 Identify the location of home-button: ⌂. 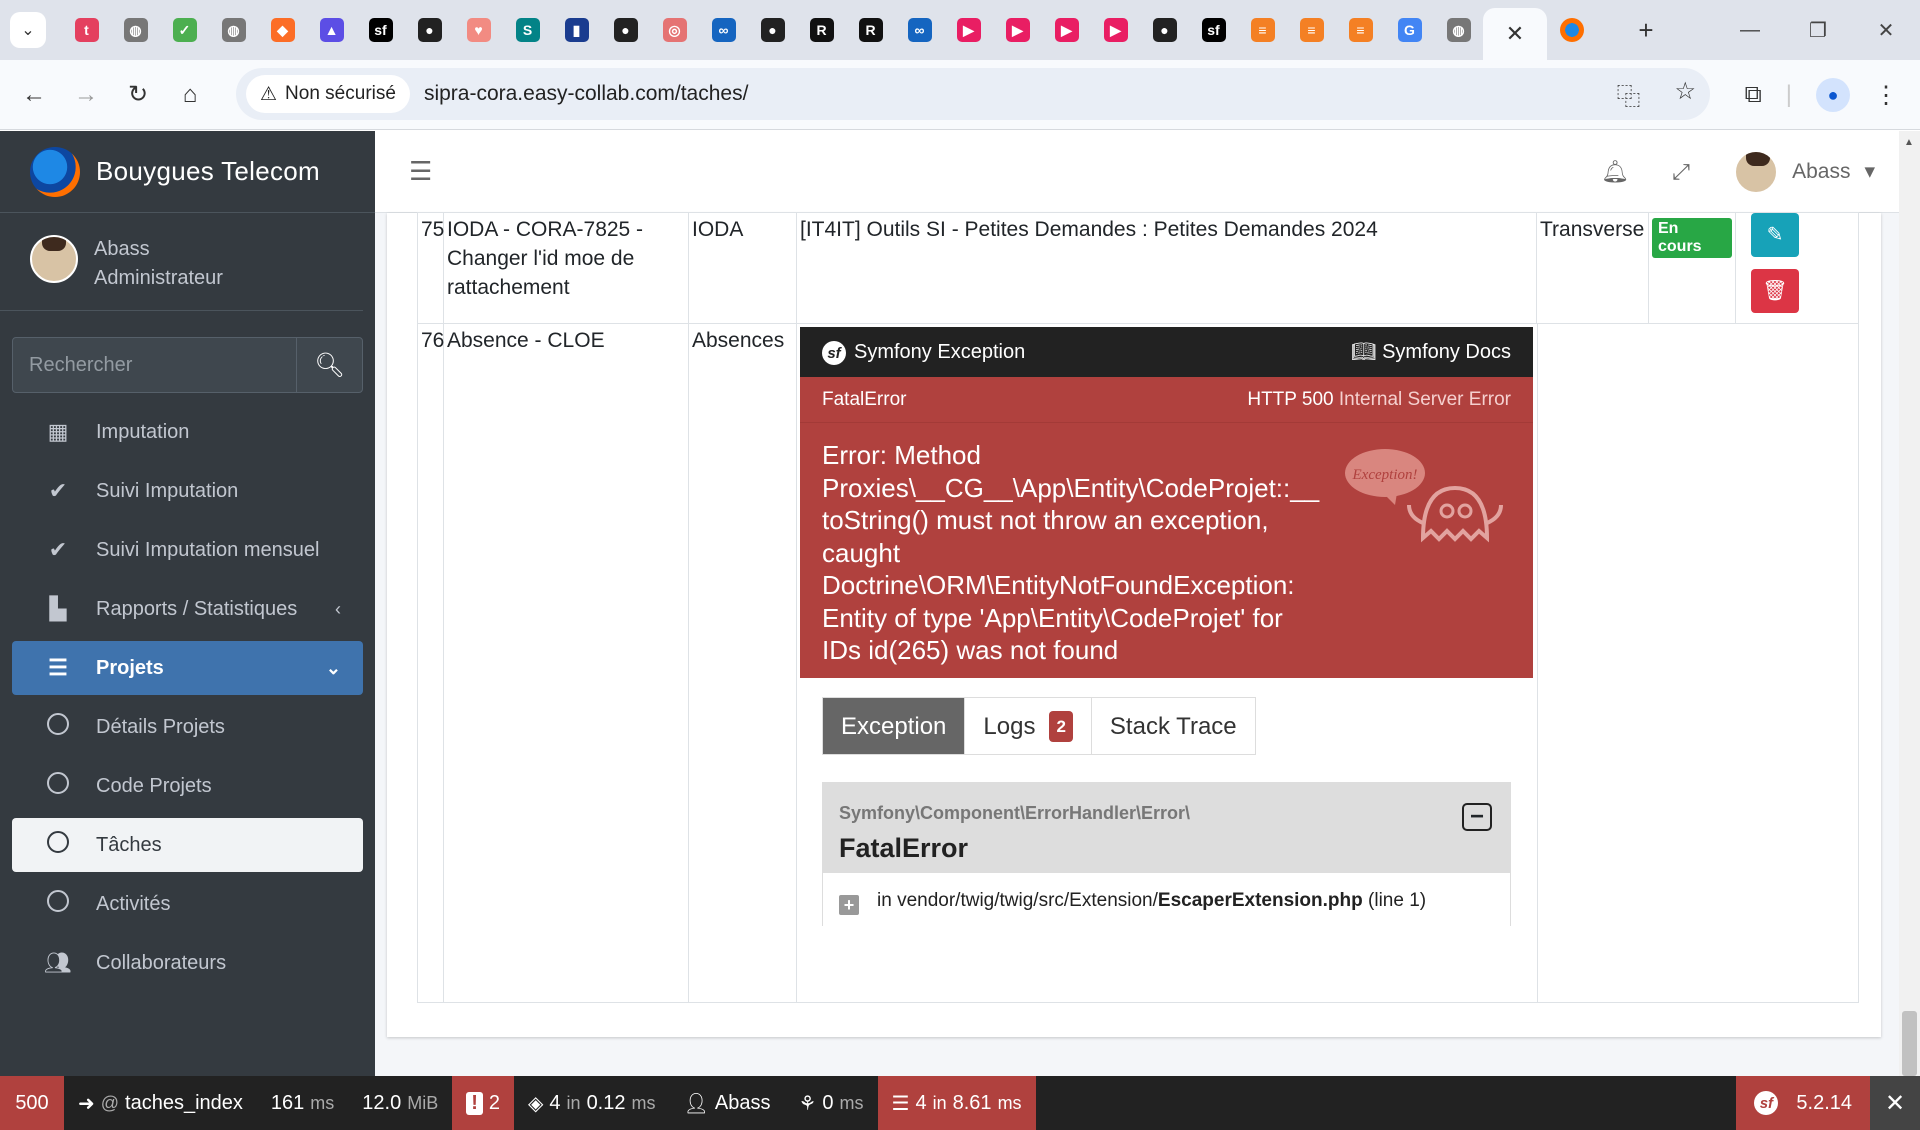
(190, 95).